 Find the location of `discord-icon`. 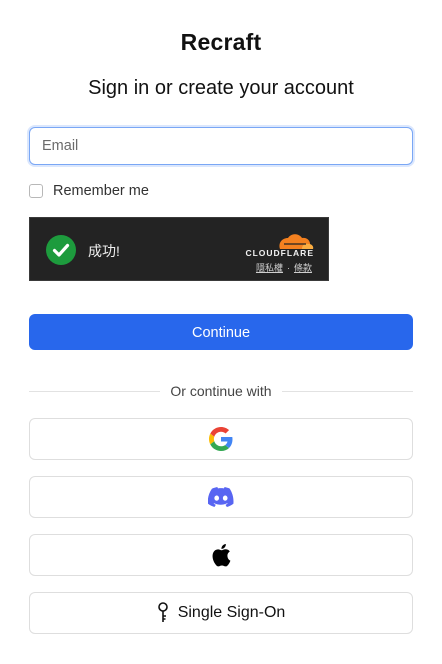

discord-icon is located at coordinates (221, 497).